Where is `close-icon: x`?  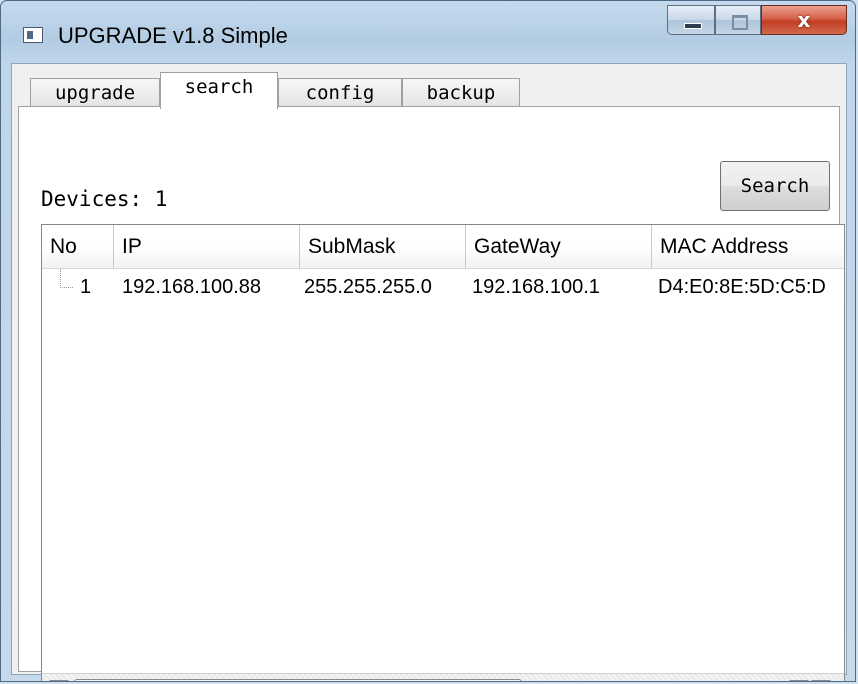 close-icon: x is located at coordinates (804, 20).